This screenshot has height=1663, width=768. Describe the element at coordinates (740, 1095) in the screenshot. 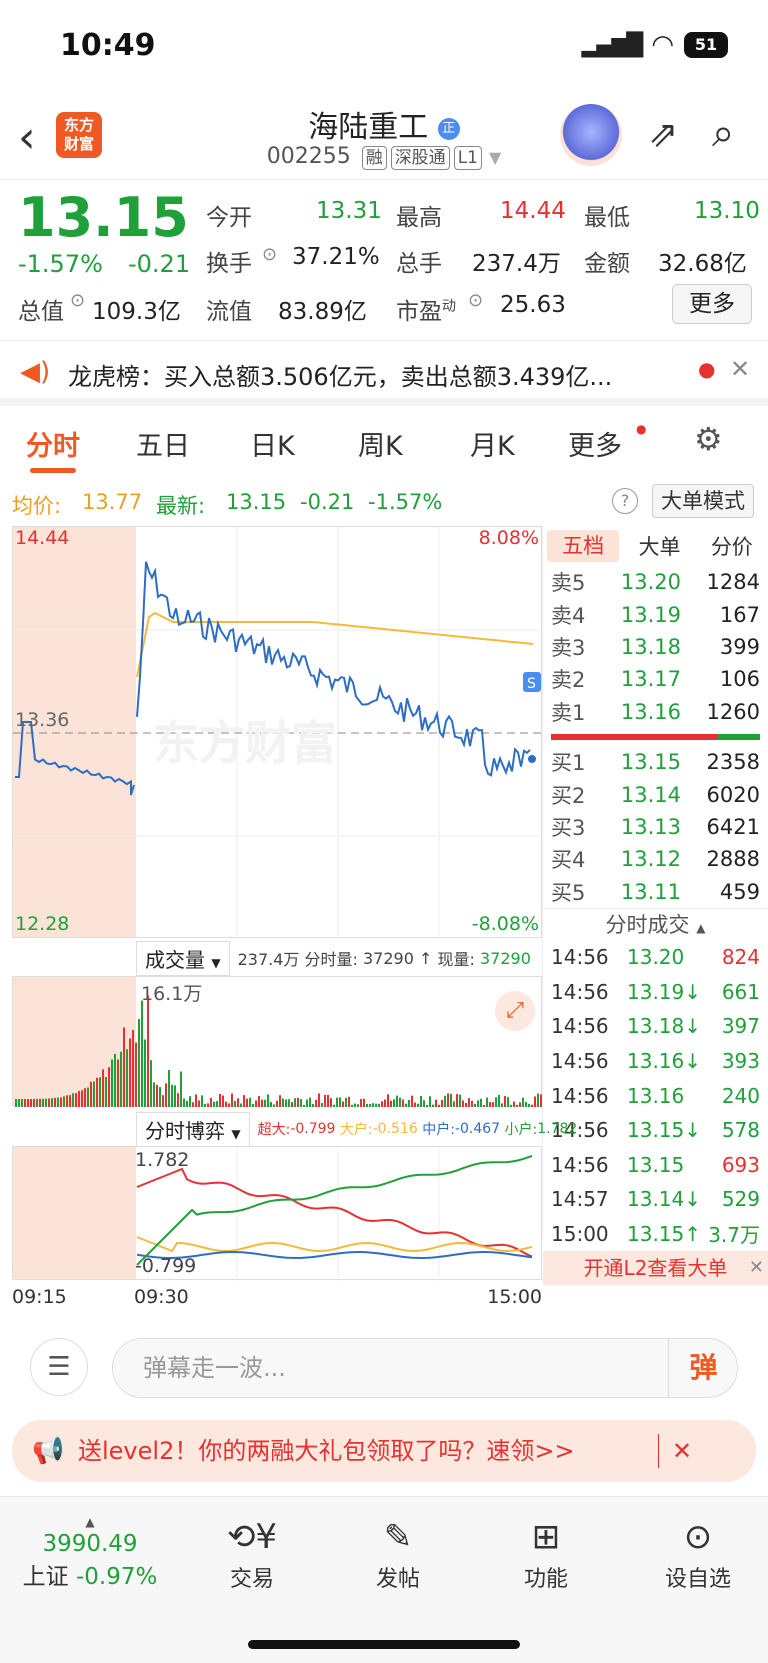

I see `trade-volume: 240` at that location.